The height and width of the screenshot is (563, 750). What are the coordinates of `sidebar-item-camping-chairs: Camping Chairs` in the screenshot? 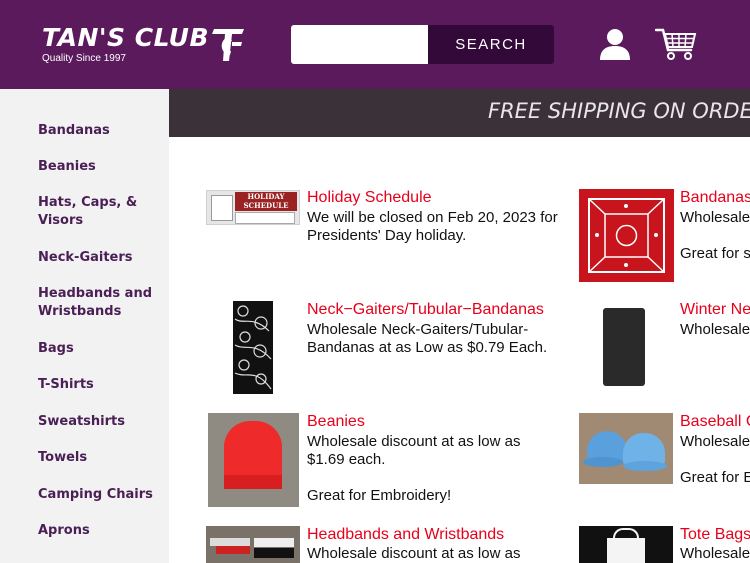 It's located at (98, 495).